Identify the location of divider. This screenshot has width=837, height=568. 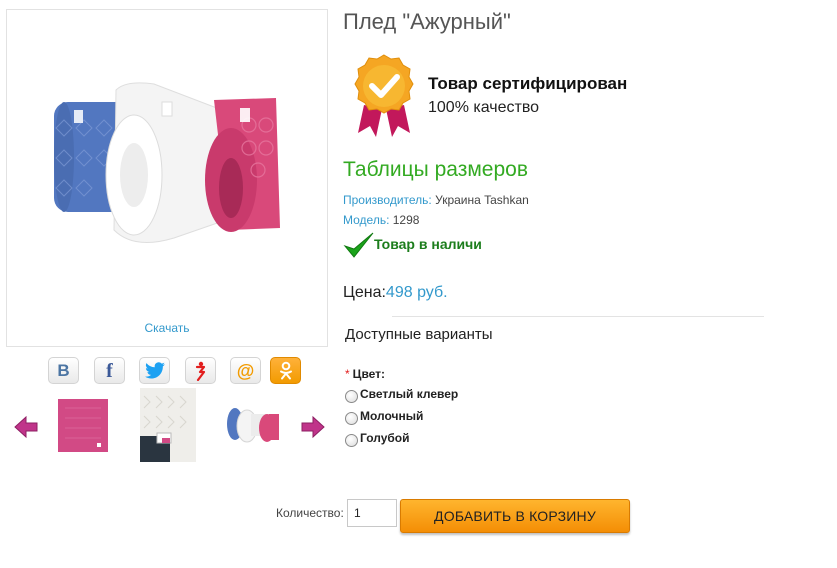
(578, 316).